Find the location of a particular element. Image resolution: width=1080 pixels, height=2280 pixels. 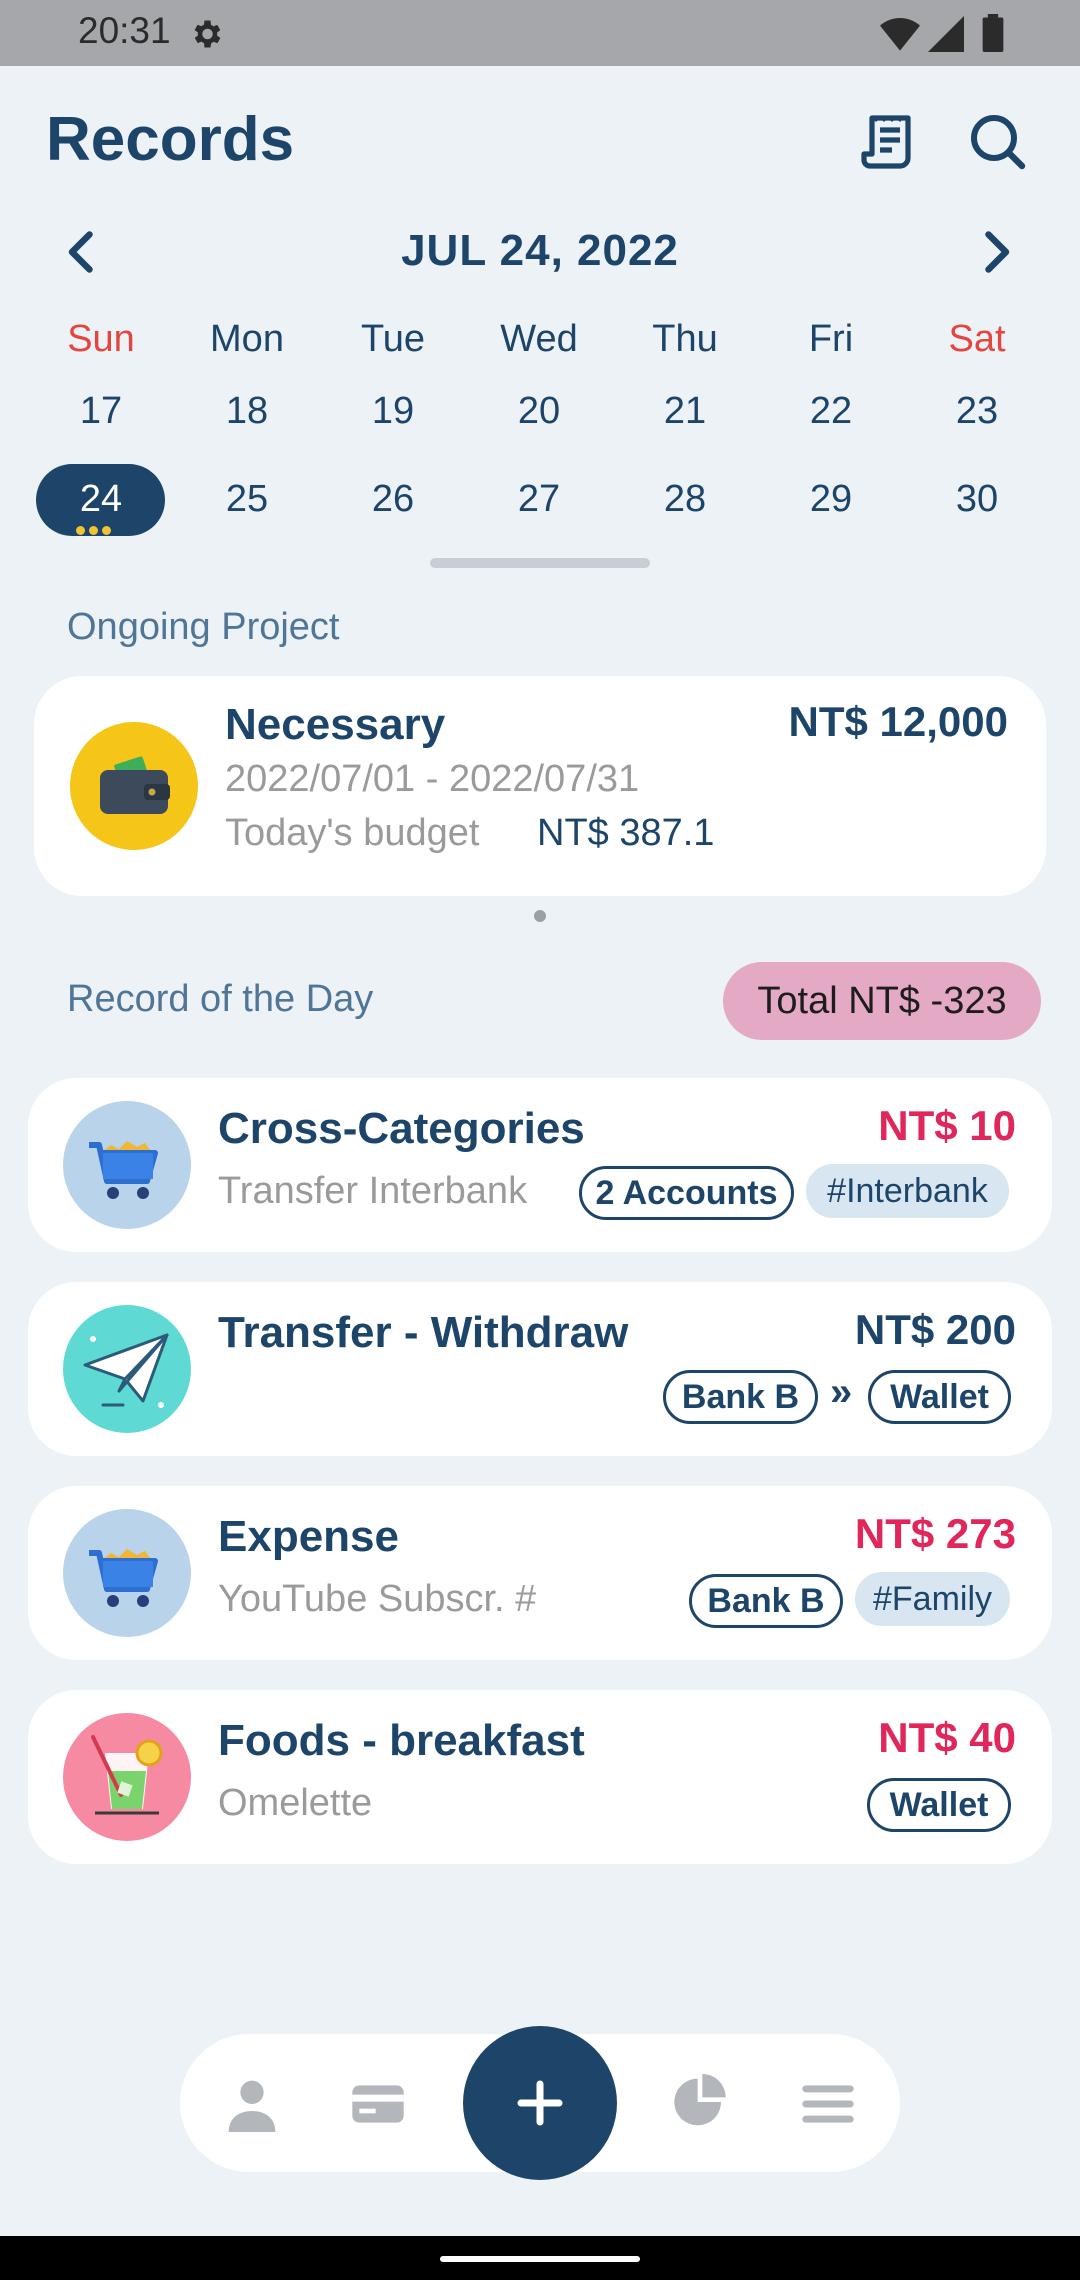

to-account-tag: Wallet is located at coordinates (939, 1397).